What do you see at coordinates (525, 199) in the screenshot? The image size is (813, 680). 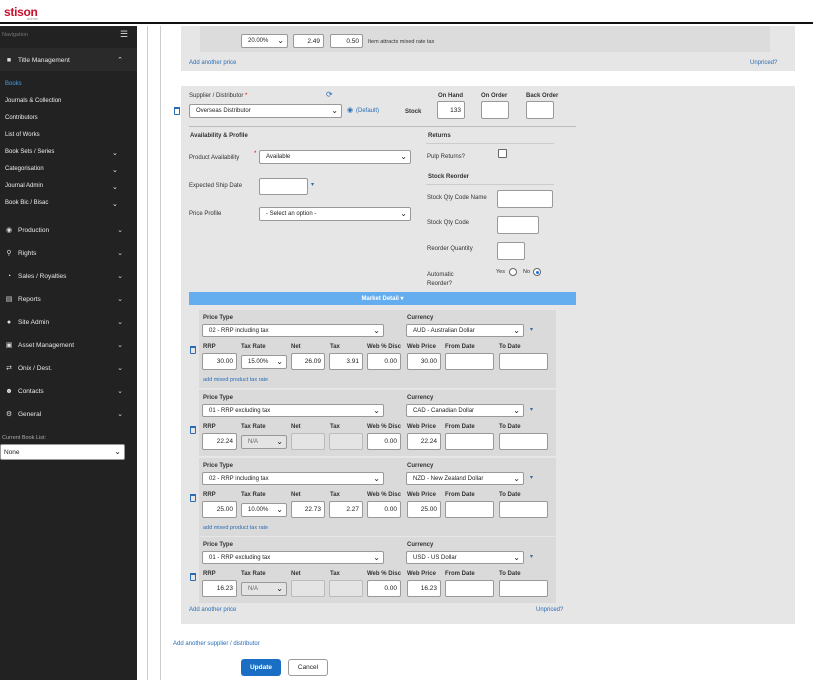 I see `stock-qty-code-name-field` at bounding box center [525, 199].